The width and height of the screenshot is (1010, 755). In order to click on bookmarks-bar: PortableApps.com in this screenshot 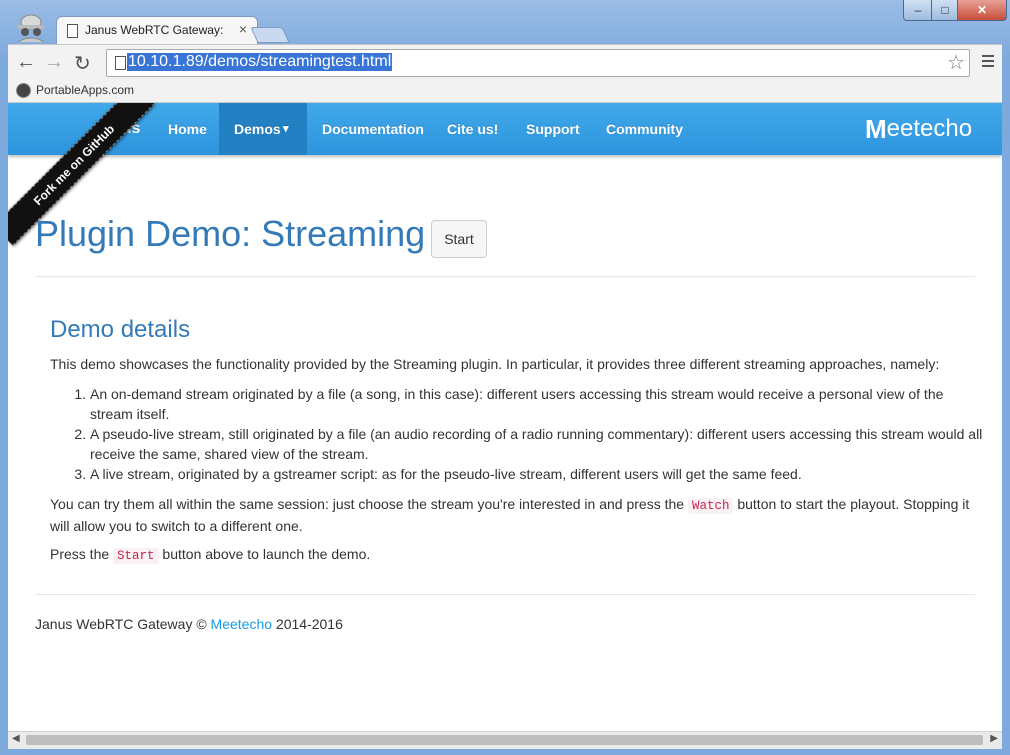, I will do `click(505, 91)`.